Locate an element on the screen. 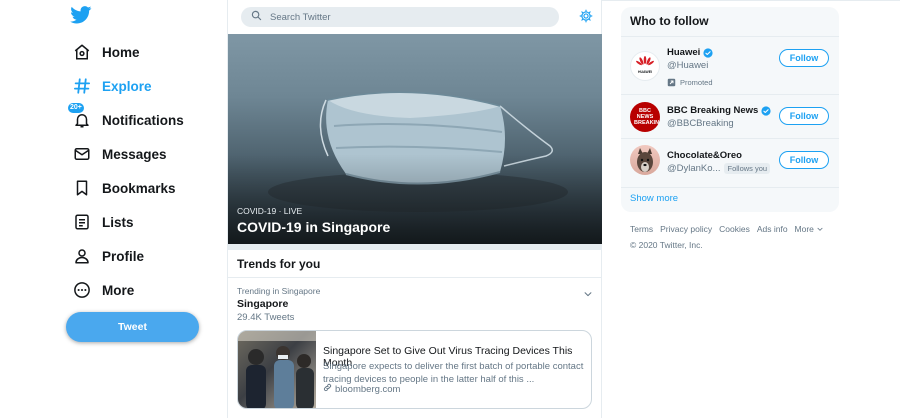 The height and width of the screenshot is (418, 900). sidebar-item-more: More is located at coordinates (102, 290).